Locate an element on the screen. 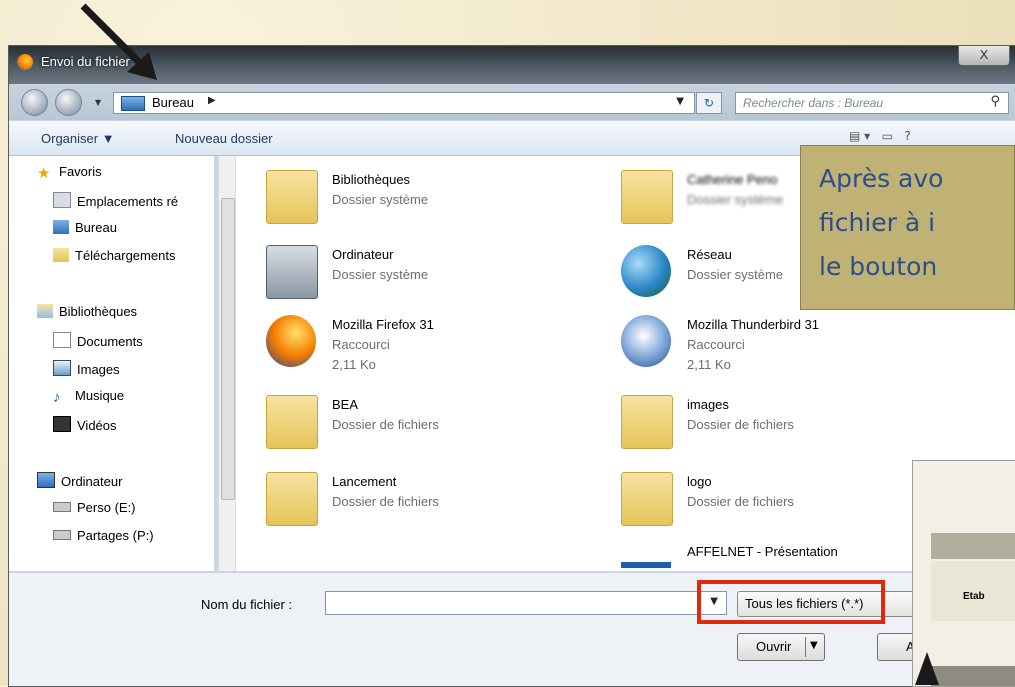 The image size is (1015, 687). file-name: Bibliothèques is located at coordinates (371, 179).